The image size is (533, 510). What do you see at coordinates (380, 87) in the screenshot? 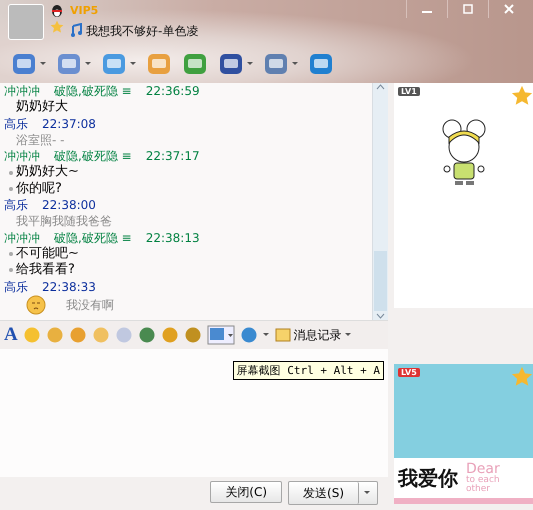
I see `scroll-up-icon` at bounding box center [380, 87].